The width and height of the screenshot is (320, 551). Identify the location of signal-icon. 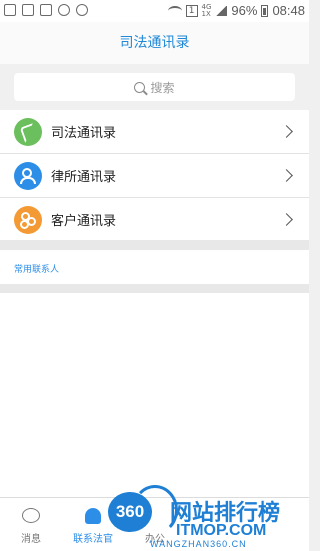
(221, 10).